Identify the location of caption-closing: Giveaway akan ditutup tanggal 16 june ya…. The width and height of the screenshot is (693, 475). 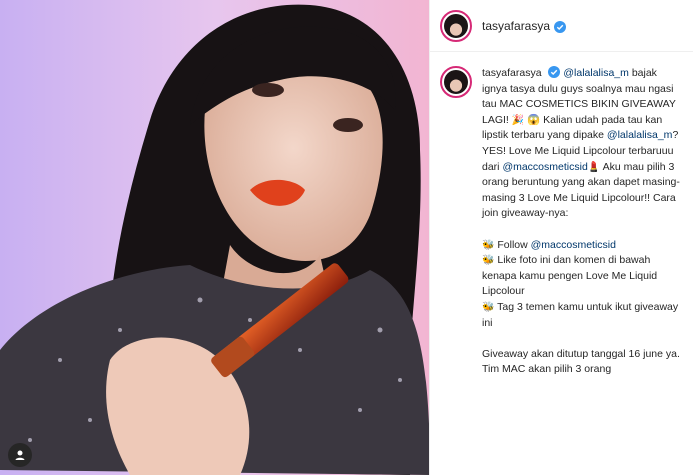
(581, 361).